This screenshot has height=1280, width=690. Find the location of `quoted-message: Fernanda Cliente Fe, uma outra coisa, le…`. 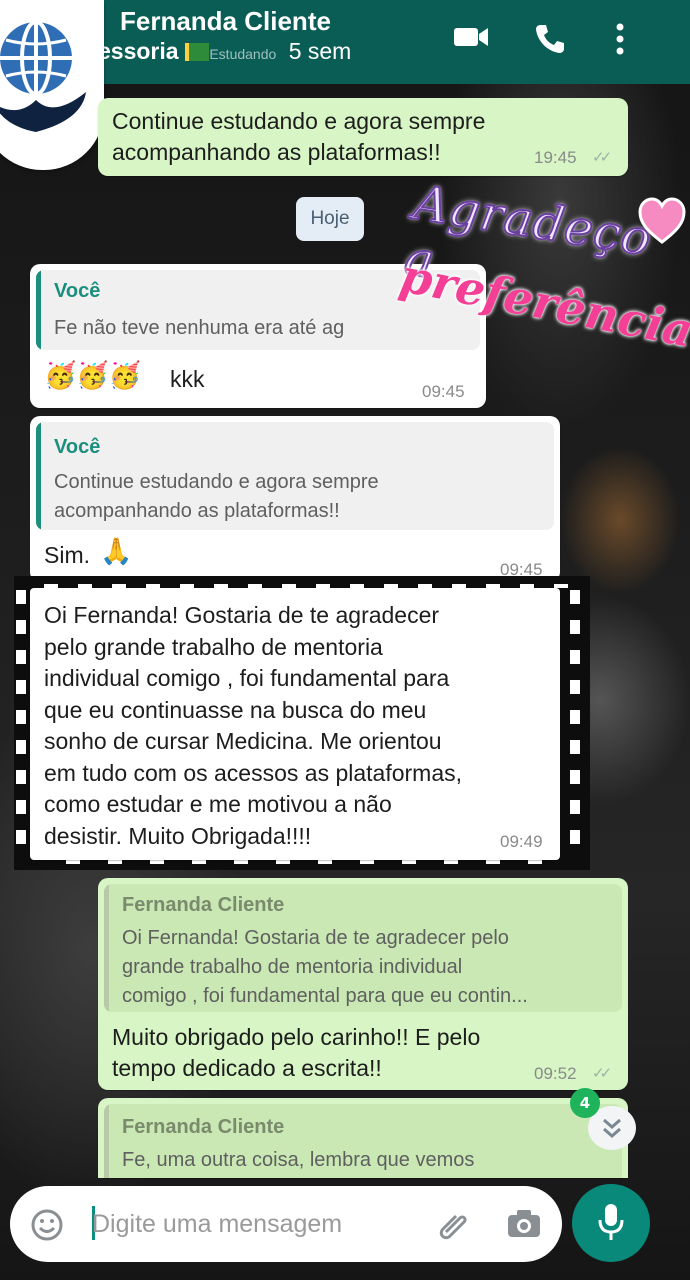

quoted-message: Fernanda Cliente Fe, uma outra coisa, le… is located at coordinates (363, 1141).